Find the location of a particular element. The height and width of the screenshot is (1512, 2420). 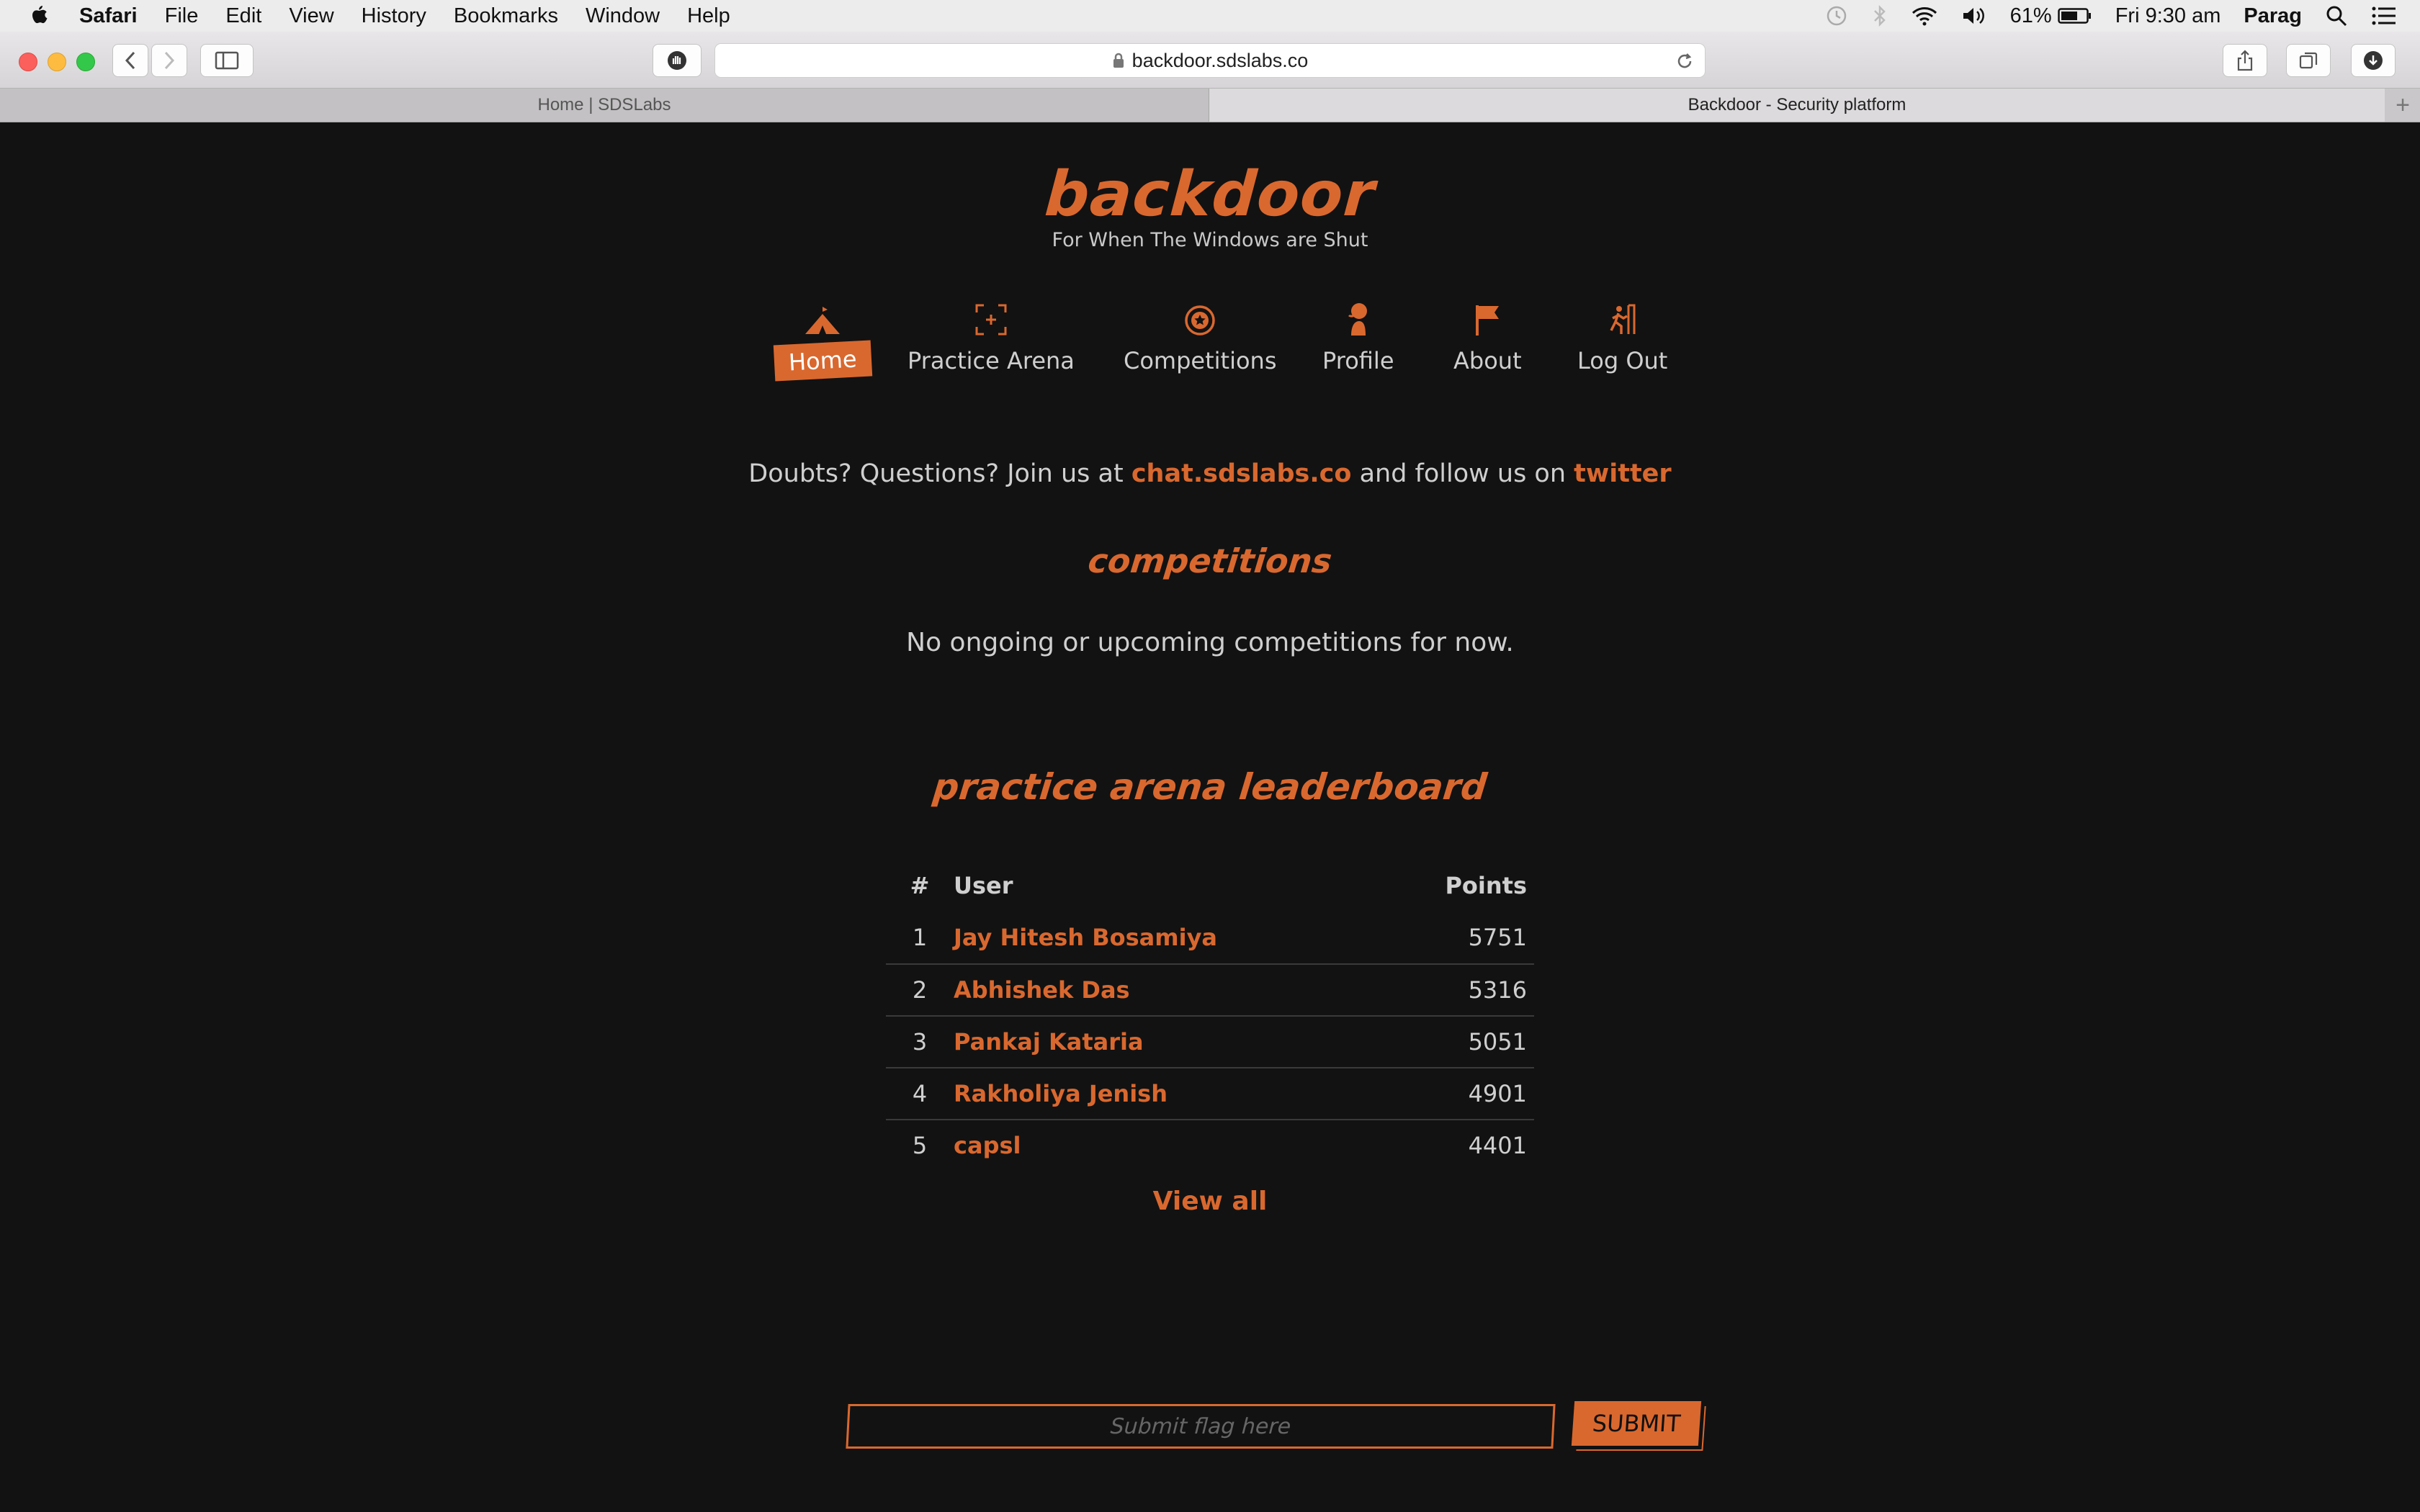

privacy-shield-button is located at coordinates (677, 60).